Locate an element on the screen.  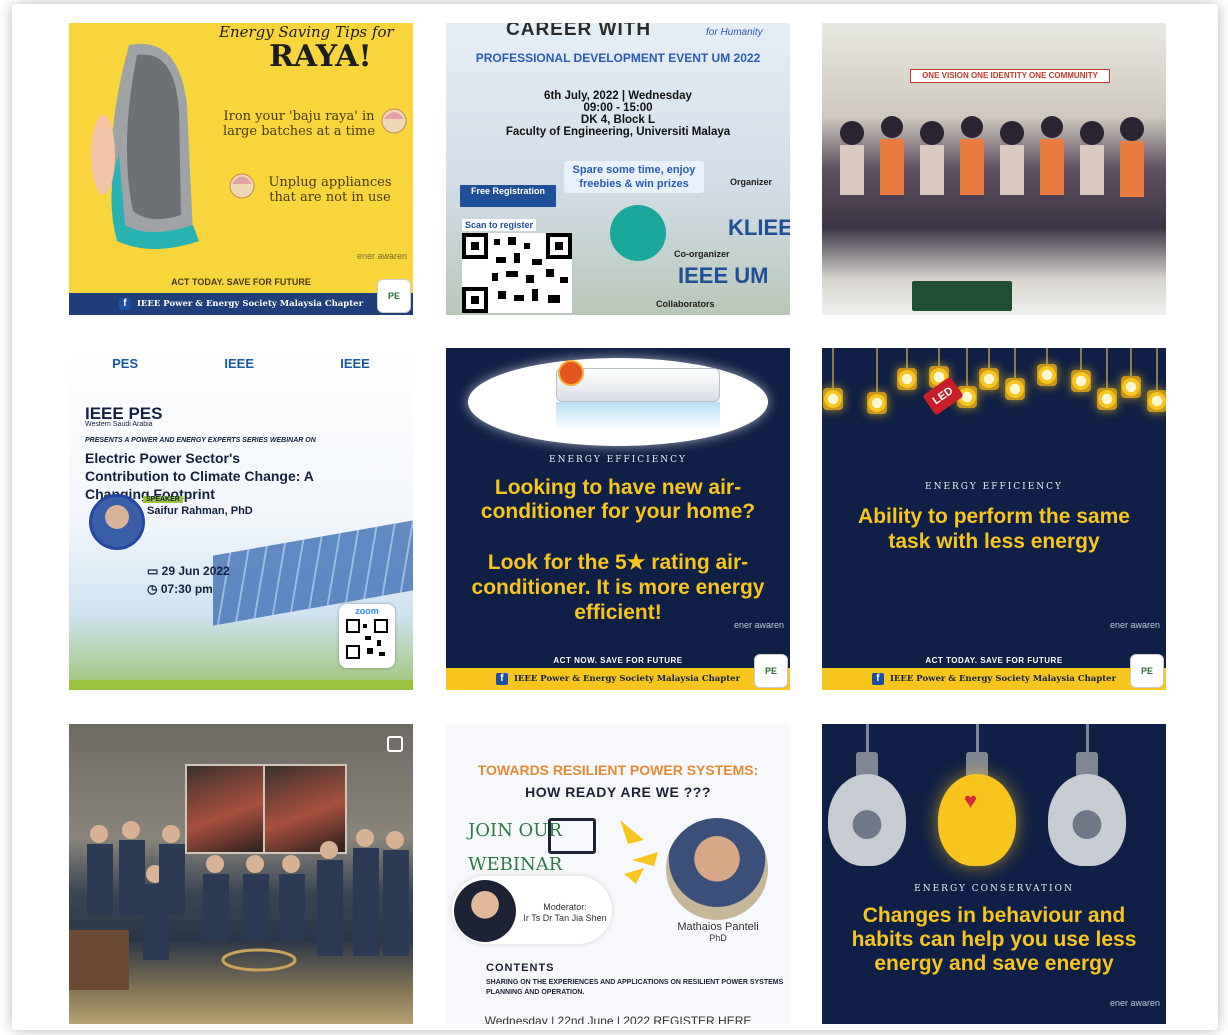
zoom-logo: zoom is located at coordinates (367, 611).